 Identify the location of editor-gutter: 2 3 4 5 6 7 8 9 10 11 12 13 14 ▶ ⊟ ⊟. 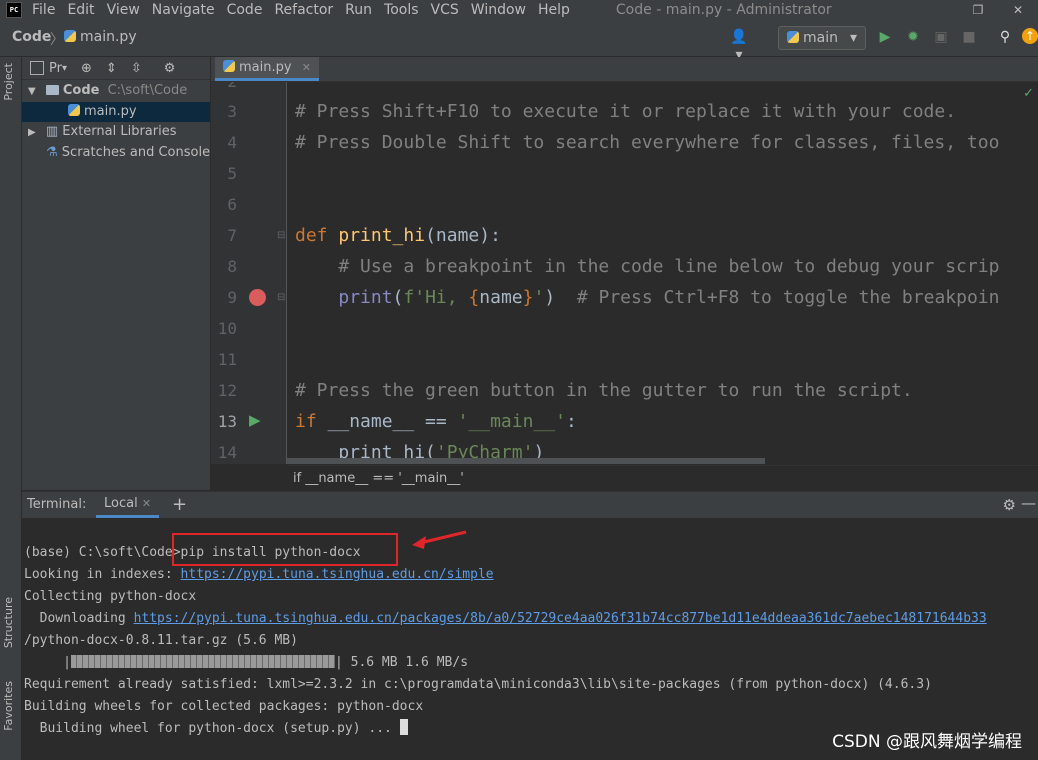
(249, 273).